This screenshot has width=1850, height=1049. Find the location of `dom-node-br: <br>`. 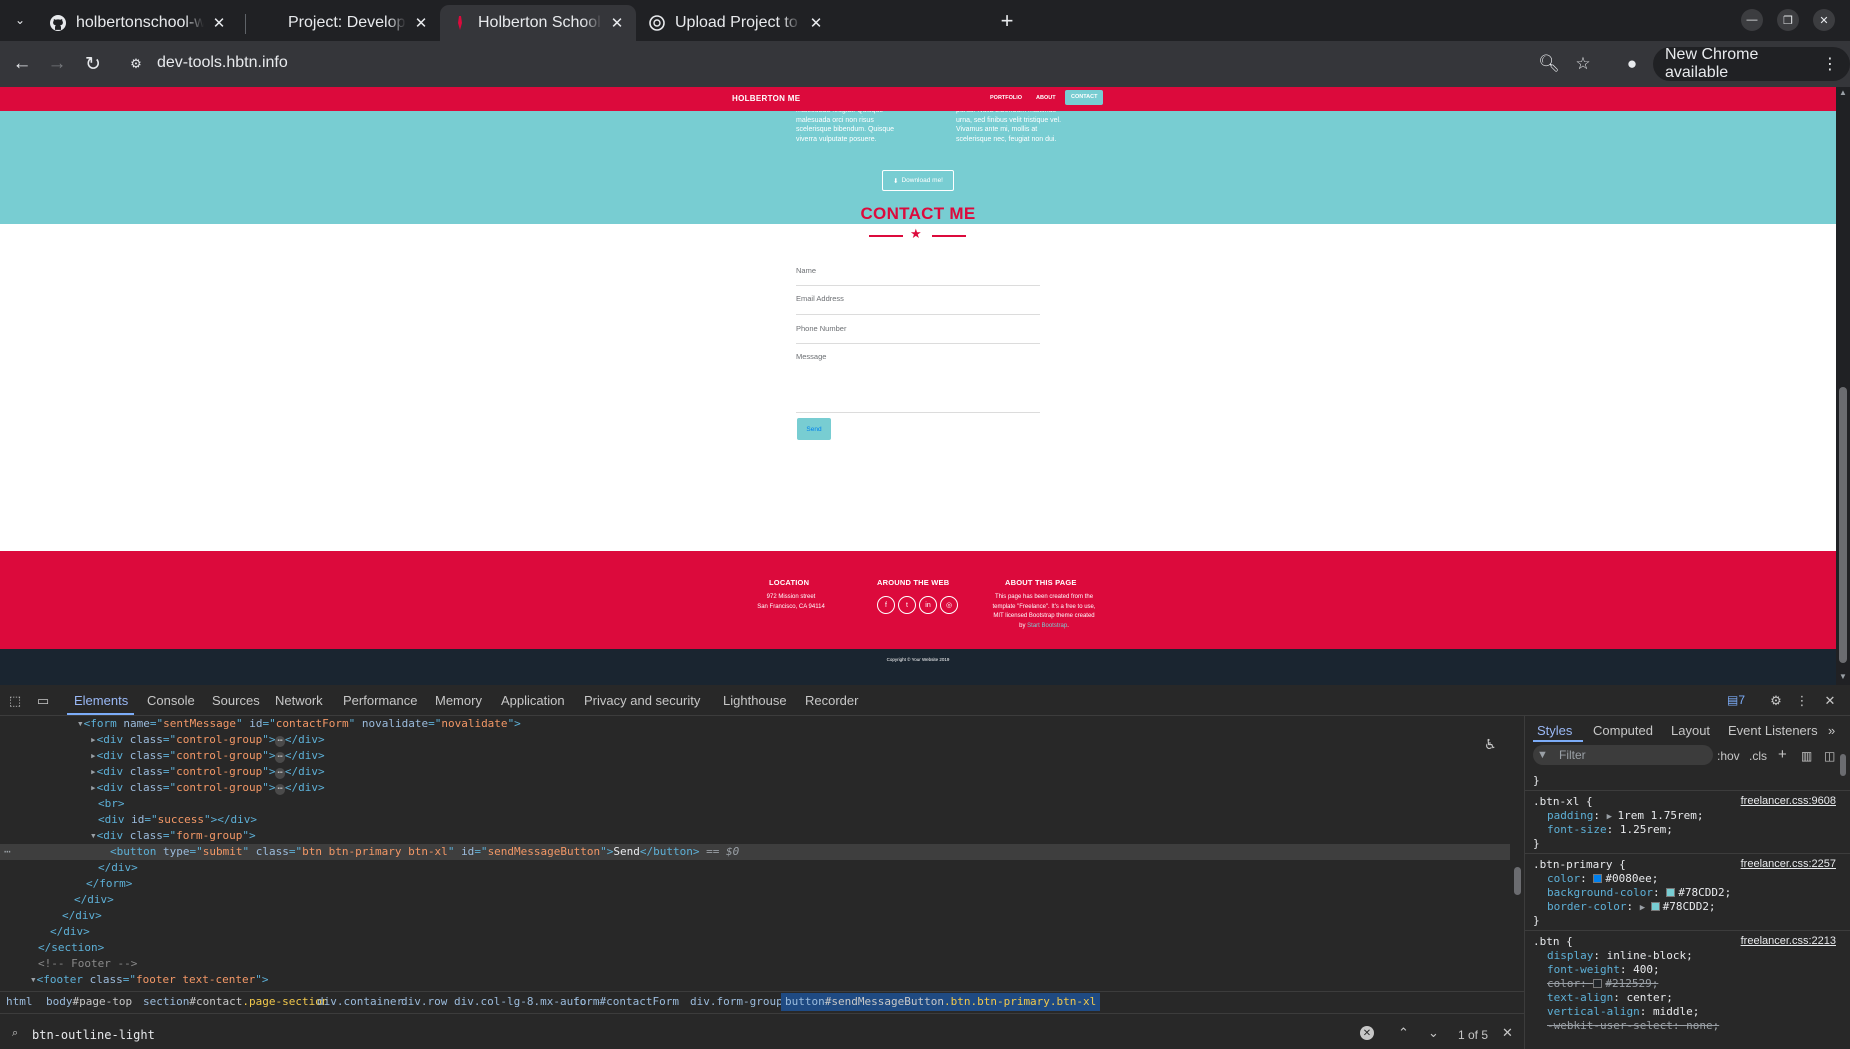

dom-node-br: <br> is located at coordinates (111, 804).